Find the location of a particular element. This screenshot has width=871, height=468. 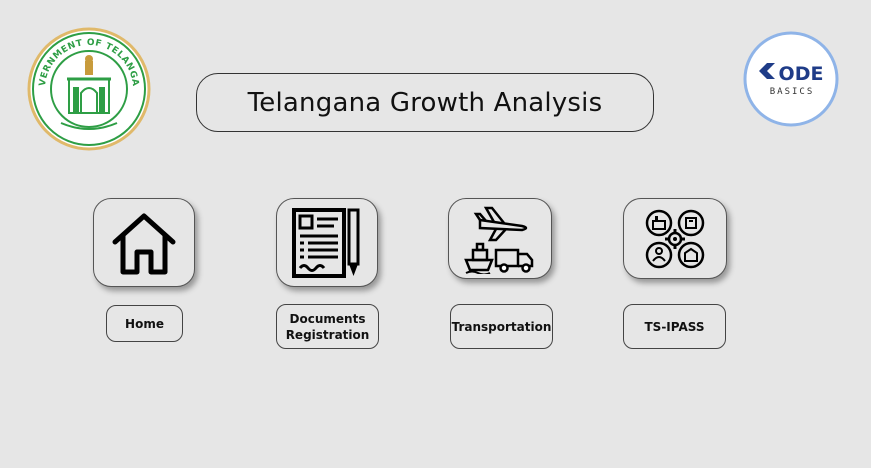

transportation-button-label: Transportation is located at coordinates (501, 326).